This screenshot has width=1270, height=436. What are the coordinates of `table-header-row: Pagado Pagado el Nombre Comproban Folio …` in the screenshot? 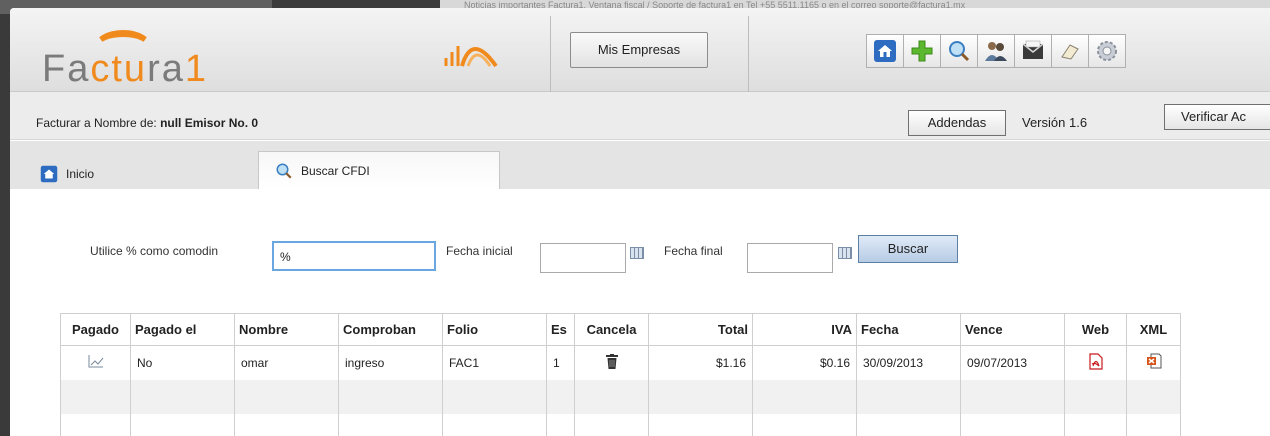 It's located at (620, 329).